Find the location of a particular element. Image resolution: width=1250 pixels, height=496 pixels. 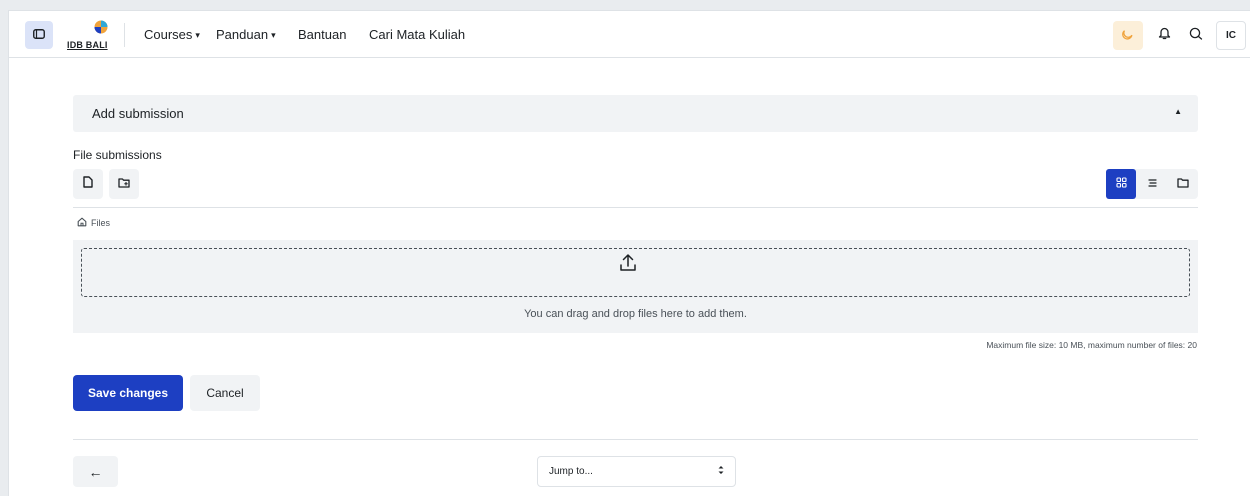

messages-button is located at coordinates (1196, 35).